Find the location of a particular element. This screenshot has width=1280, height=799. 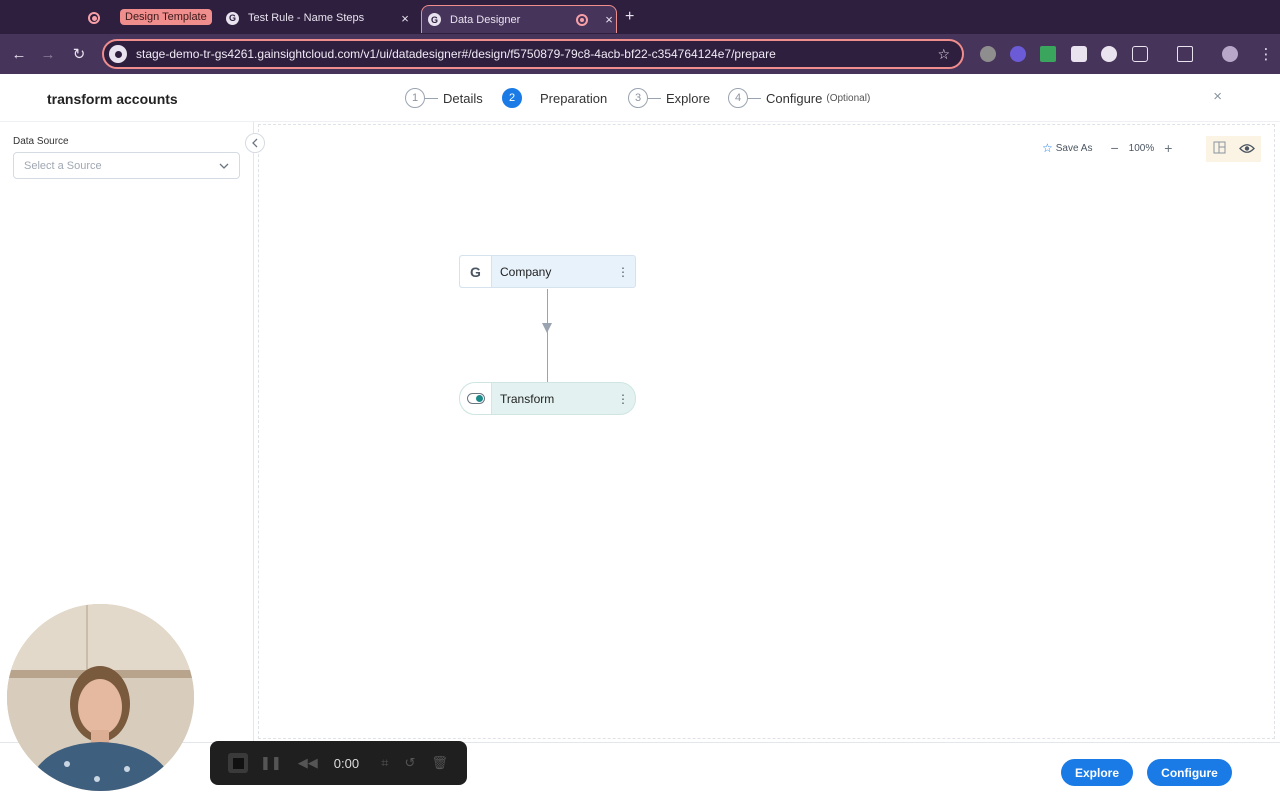

transform-icon is located at coordinates (476, 398).